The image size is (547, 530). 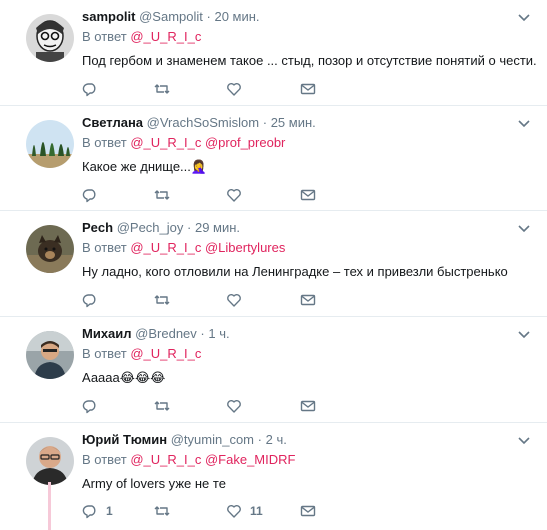 I want to click on timestamp: 25 мин., so click(x=293, y=122).